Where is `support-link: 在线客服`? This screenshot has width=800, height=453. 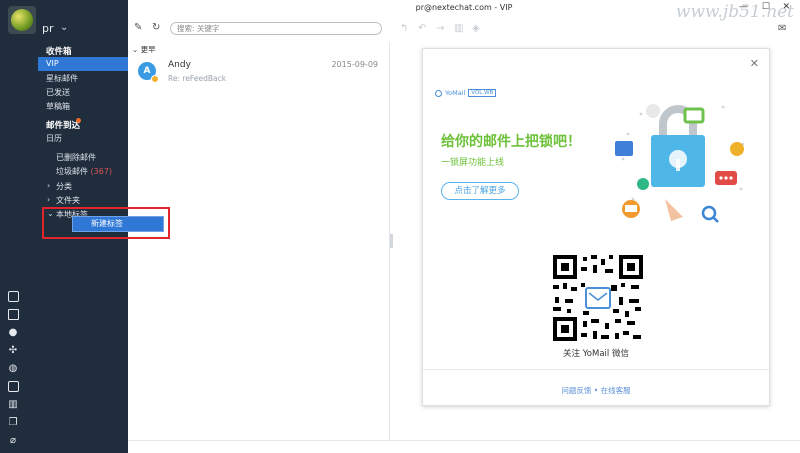 support-link: 在线客服 is located at coordinates (616, 390).